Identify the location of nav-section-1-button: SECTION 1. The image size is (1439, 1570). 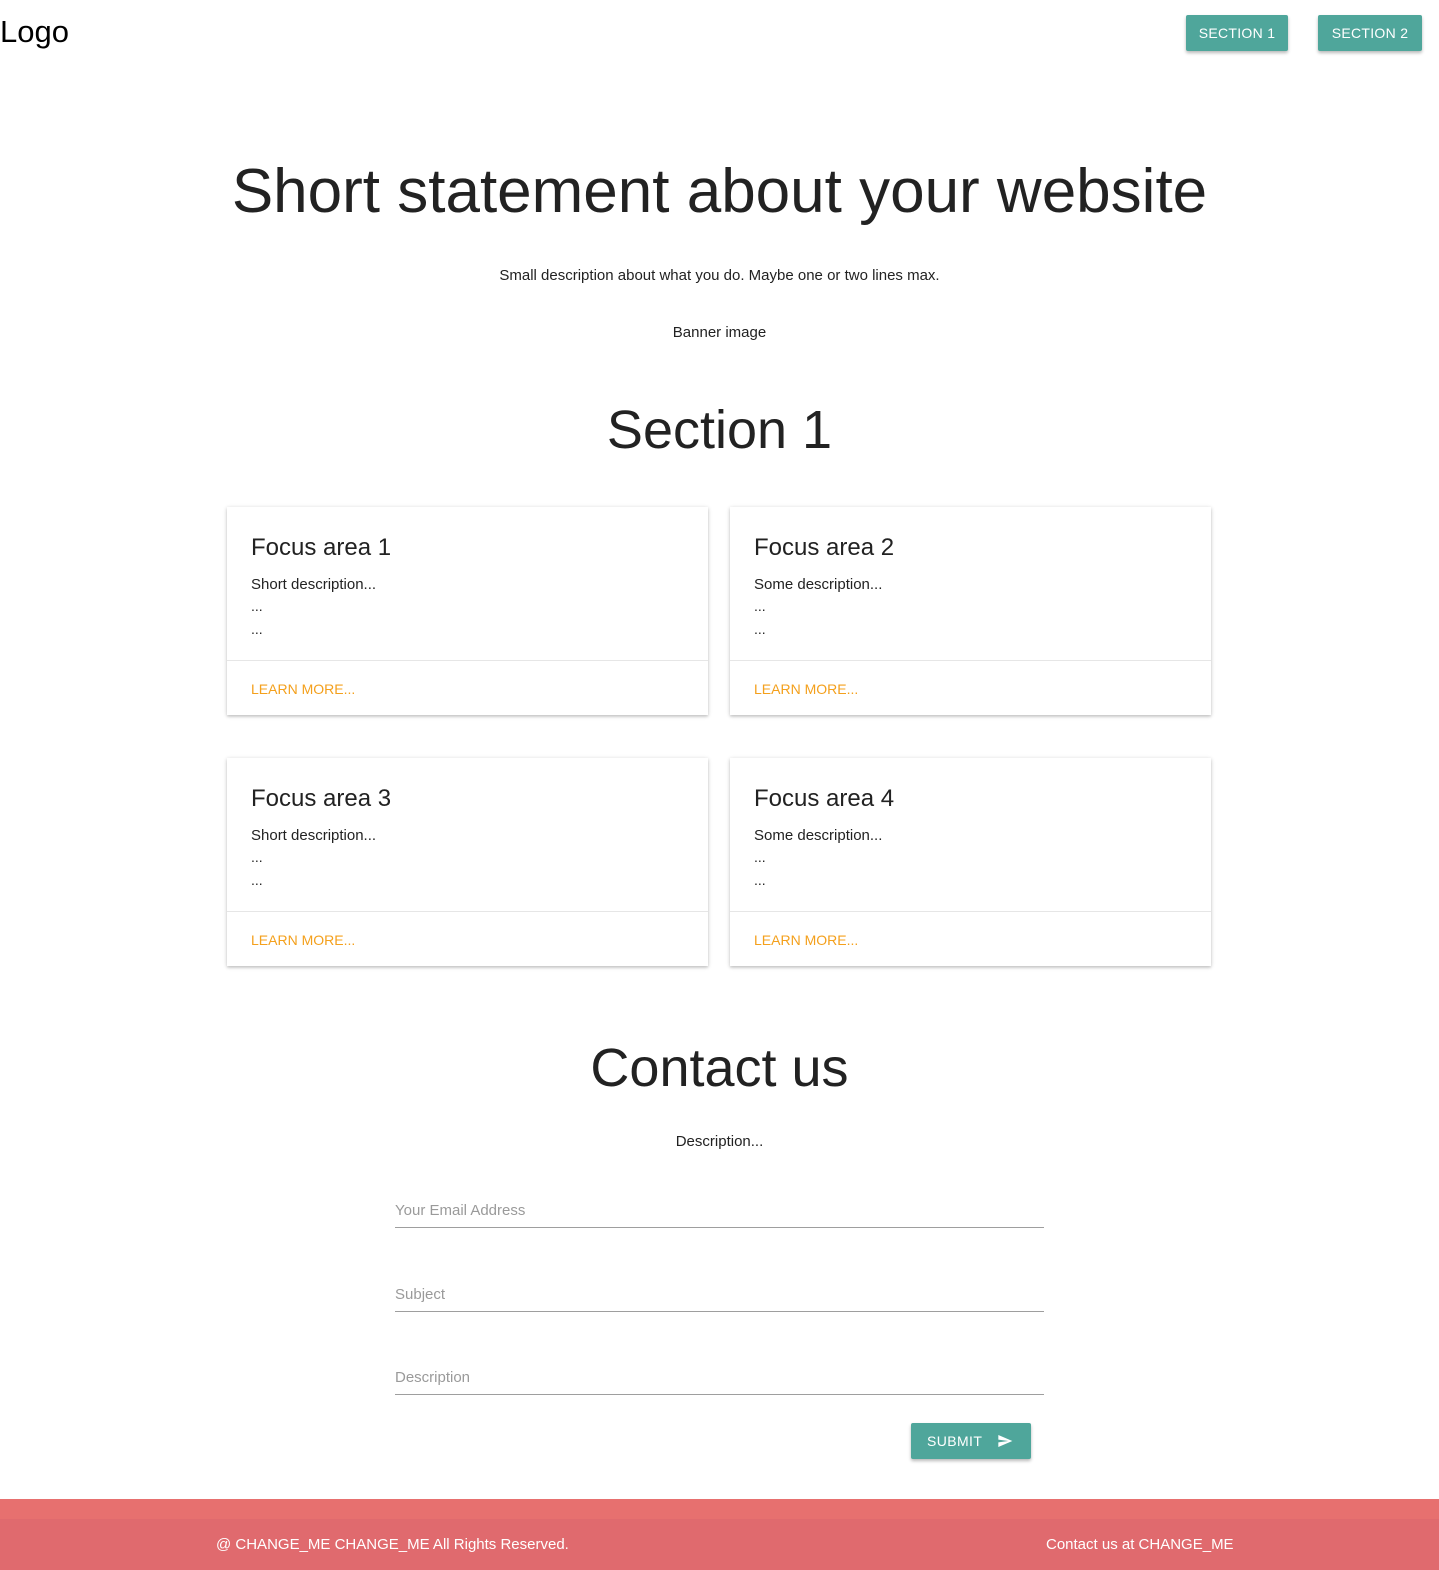
(1237, 33).